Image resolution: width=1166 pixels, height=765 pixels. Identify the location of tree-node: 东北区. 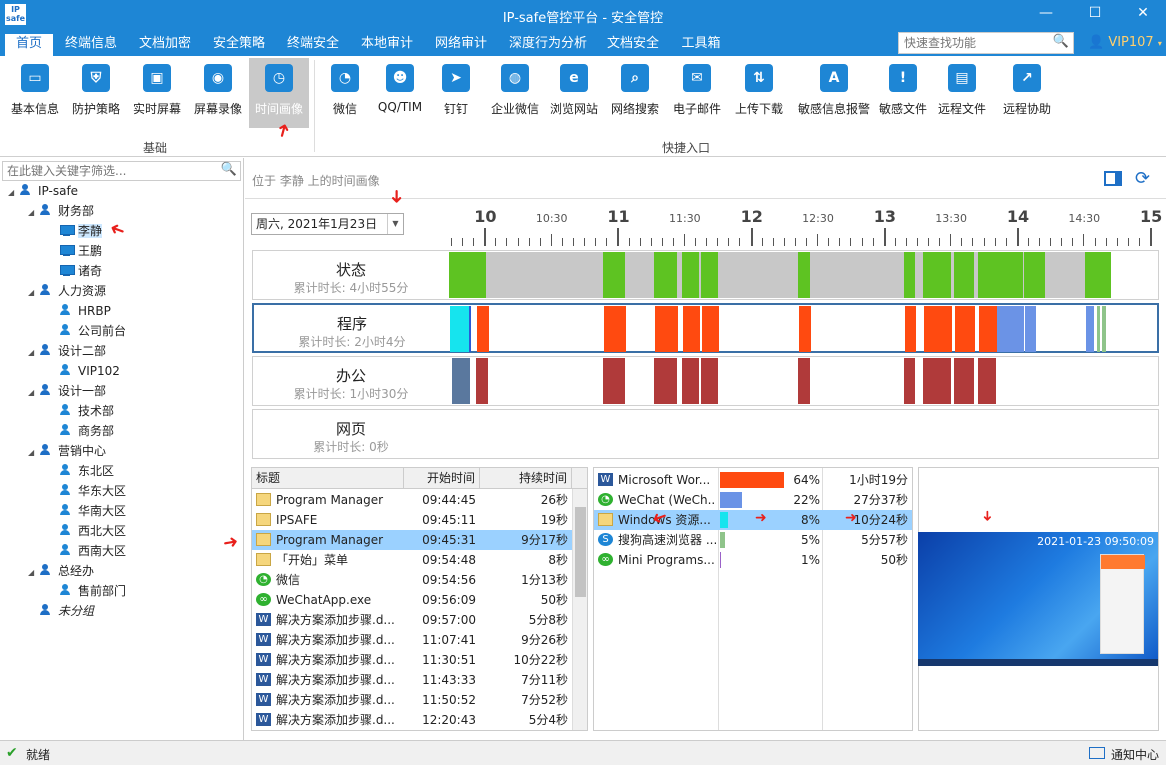
(81, 471).